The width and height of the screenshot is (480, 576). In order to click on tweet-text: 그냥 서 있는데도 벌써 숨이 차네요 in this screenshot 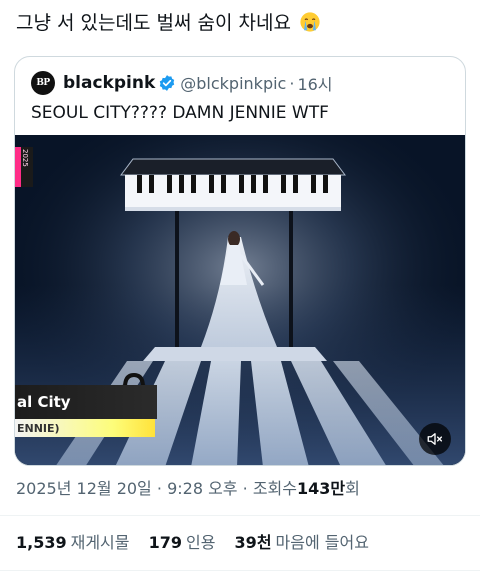, I will do `click(240, 23)`.